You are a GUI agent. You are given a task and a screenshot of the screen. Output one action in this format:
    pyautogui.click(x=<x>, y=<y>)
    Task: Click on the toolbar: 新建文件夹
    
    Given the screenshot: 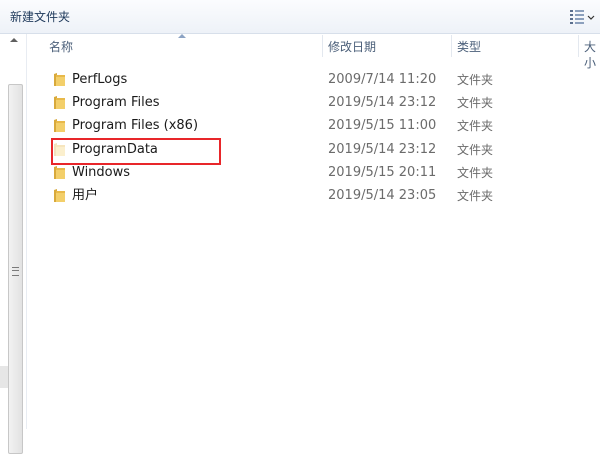 What is the action you would take?
    pyautogui.click(x=300, y=17)
    